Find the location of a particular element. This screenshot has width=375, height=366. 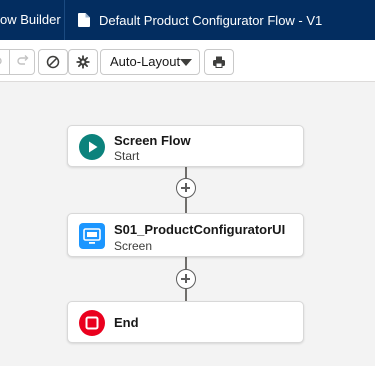

chevron-down-icon is located at coordinates (186, 62).